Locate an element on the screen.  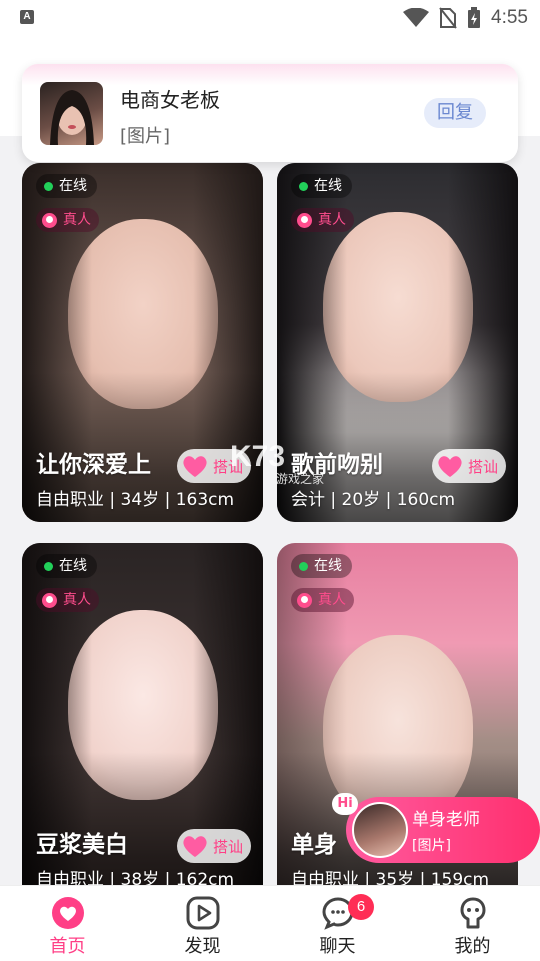
sender-avatar is located at coordinates (71, 113).